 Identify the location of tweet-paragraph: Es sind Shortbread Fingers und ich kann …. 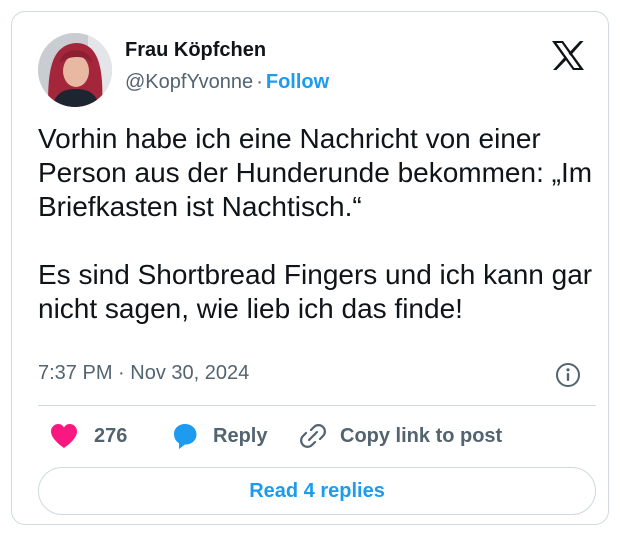
(315, 291).